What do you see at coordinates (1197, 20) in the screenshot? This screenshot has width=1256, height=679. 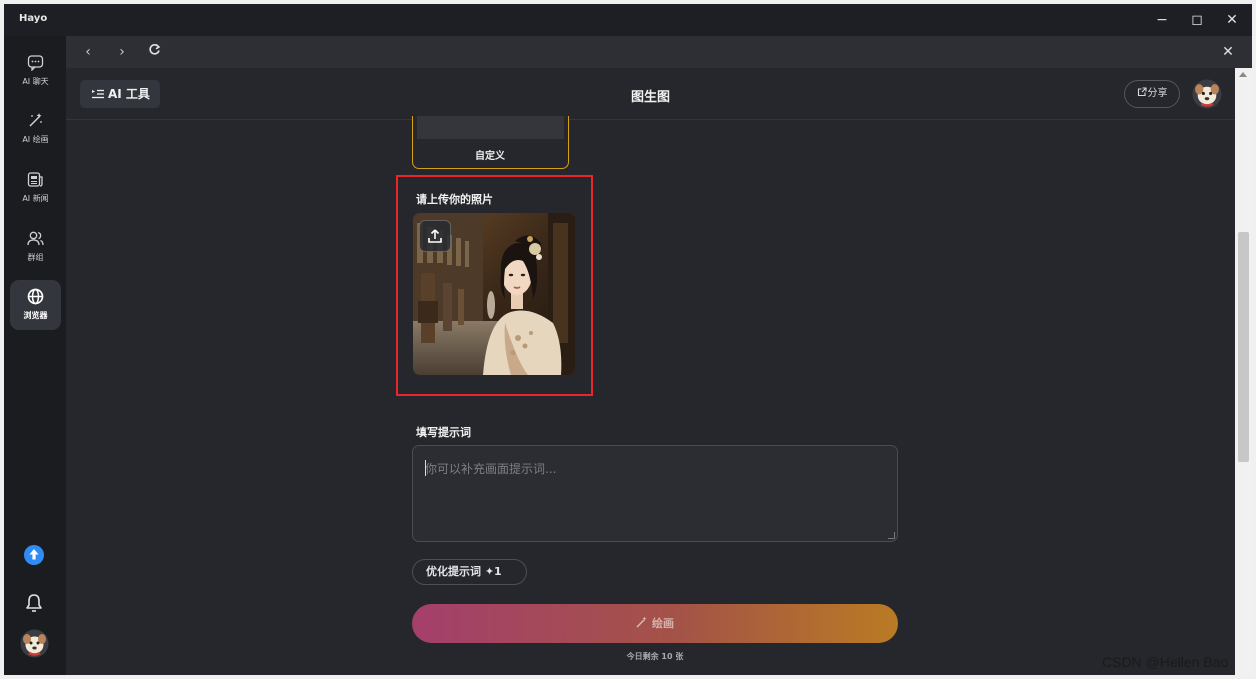 I see `maximize-button: ◻` at bounding box center [1197, 20].